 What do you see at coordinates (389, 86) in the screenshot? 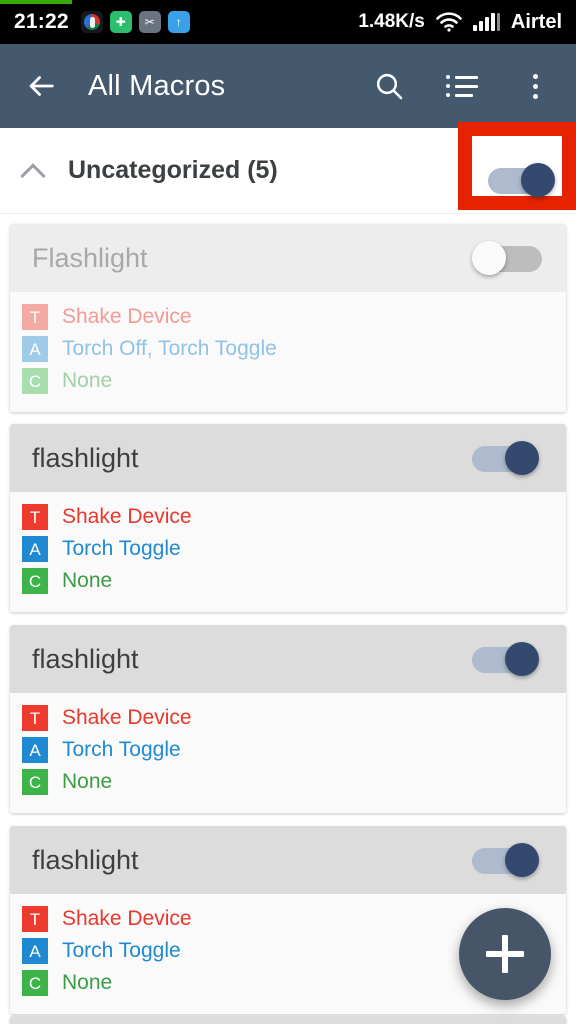
I see `search-icon` at bounding box center [389, 86].